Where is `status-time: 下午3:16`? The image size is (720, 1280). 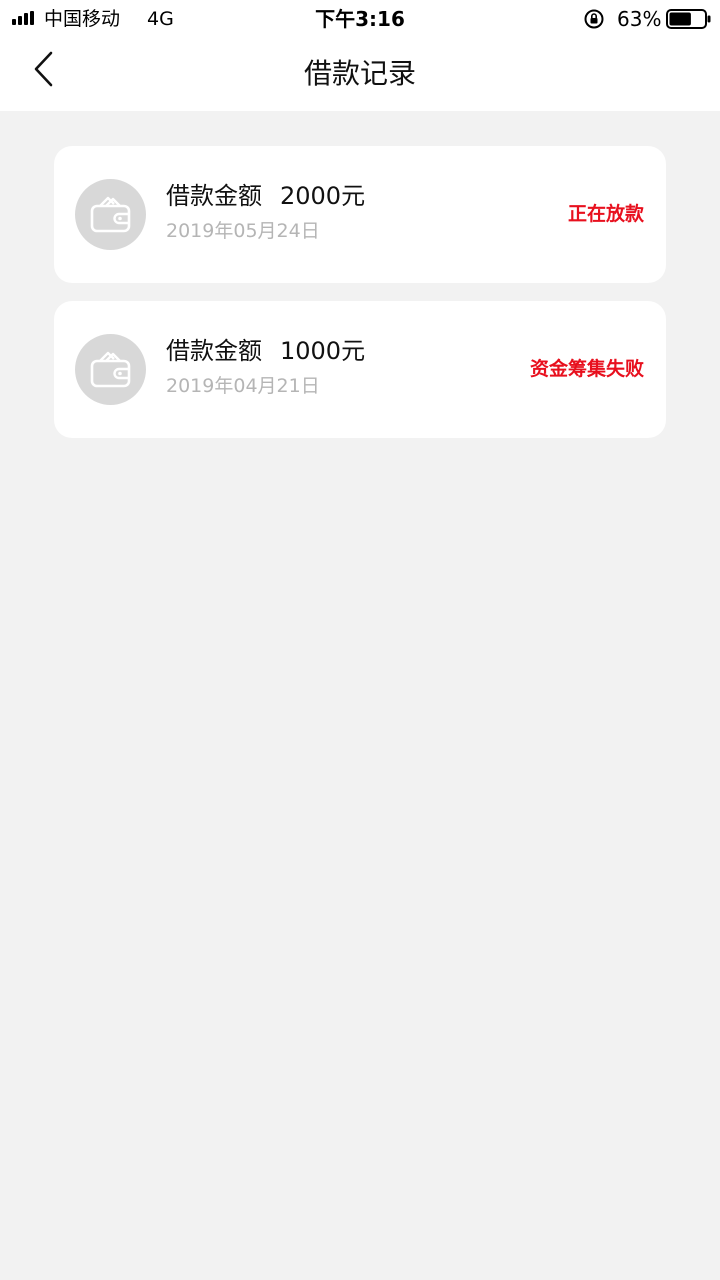
status-time: 下午3:16 is located at coordinates (360, 19).